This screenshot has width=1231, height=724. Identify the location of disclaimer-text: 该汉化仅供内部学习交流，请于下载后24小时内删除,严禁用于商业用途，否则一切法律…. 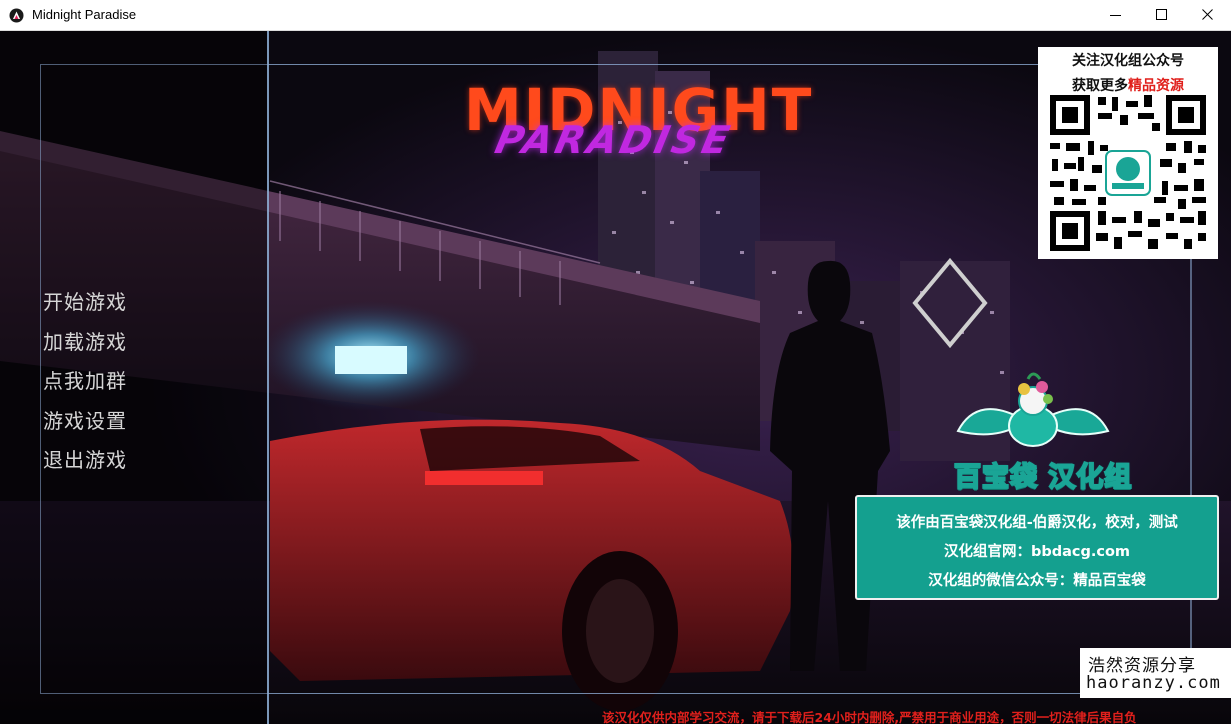
(869, 717).